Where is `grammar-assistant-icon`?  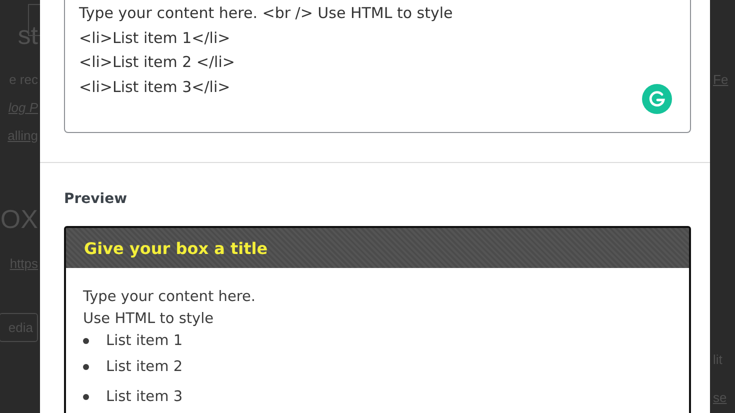 grammar-assistant-icon is located at coordinates (657, 99).